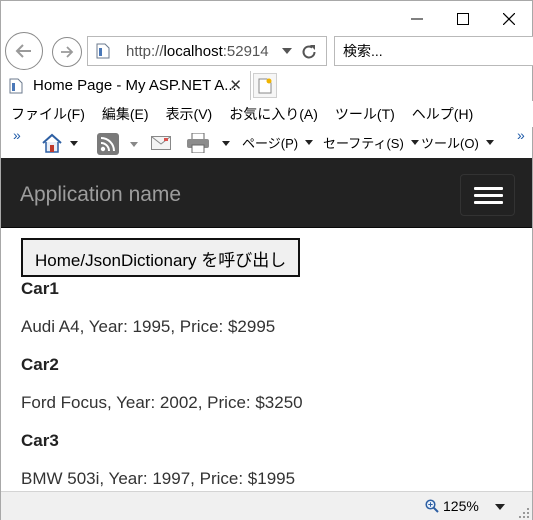 The width and height of the screenshot is (533, 520). Describe the element at coordinates (442, 114) in the screenshot. I see `menu-help: ヘルプ(H)` at that location.